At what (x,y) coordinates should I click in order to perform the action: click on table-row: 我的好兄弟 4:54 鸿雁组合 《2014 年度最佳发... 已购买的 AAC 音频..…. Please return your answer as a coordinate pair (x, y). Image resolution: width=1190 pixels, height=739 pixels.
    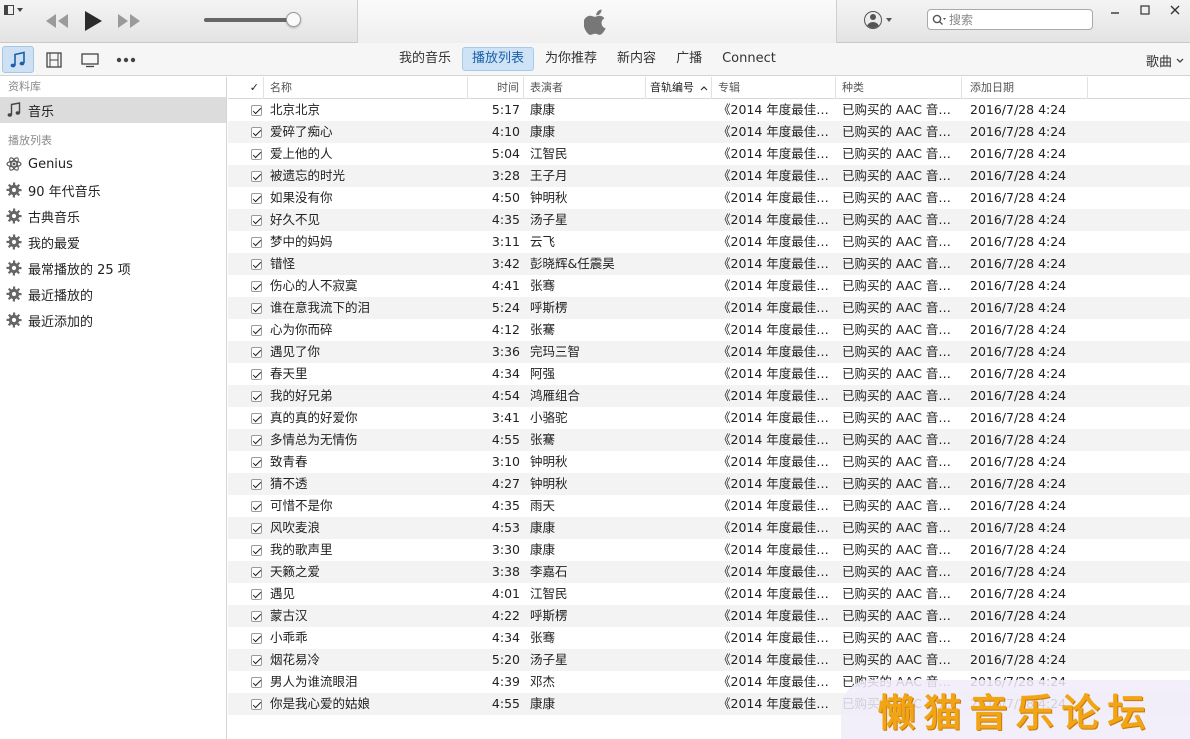
    Looking at the image, I should click on (709, 396).